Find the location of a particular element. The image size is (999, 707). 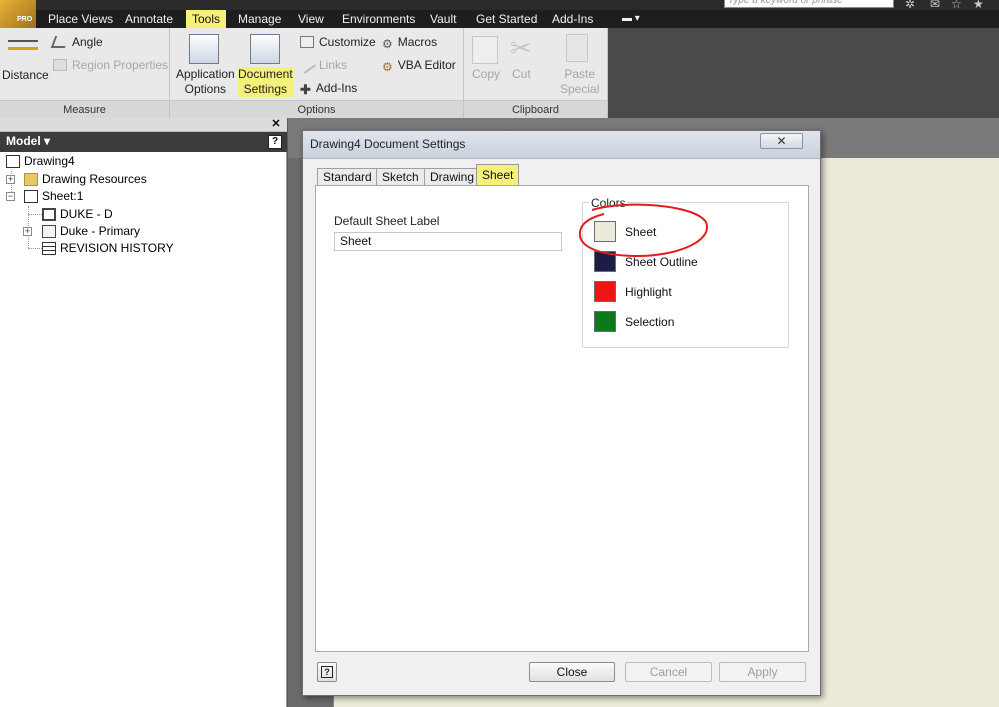

selection-color-swatch is located at coordinates (605, 321).